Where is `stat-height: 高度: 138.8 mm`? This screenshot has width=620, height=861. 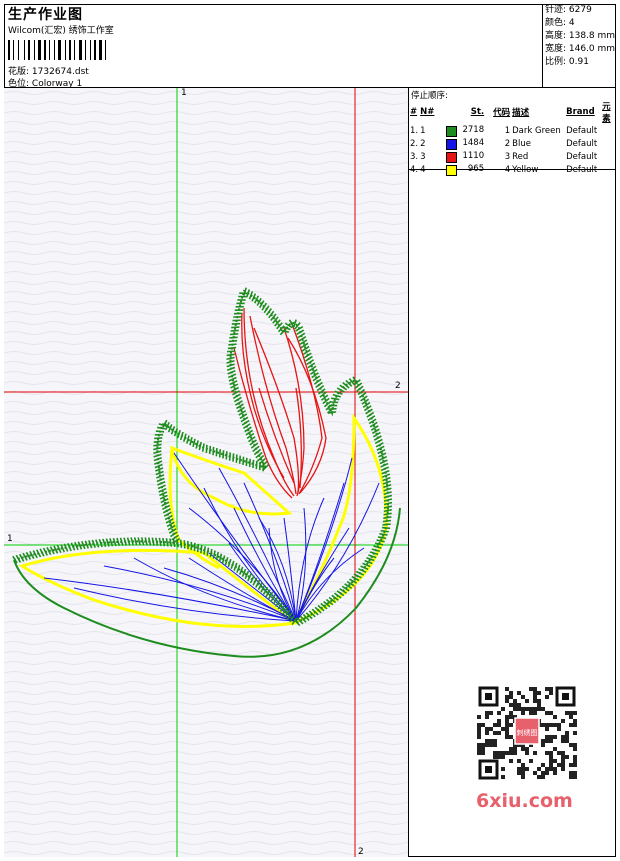
stat-height: 高度: 138.8 mm is located at coordinates (580, 36).